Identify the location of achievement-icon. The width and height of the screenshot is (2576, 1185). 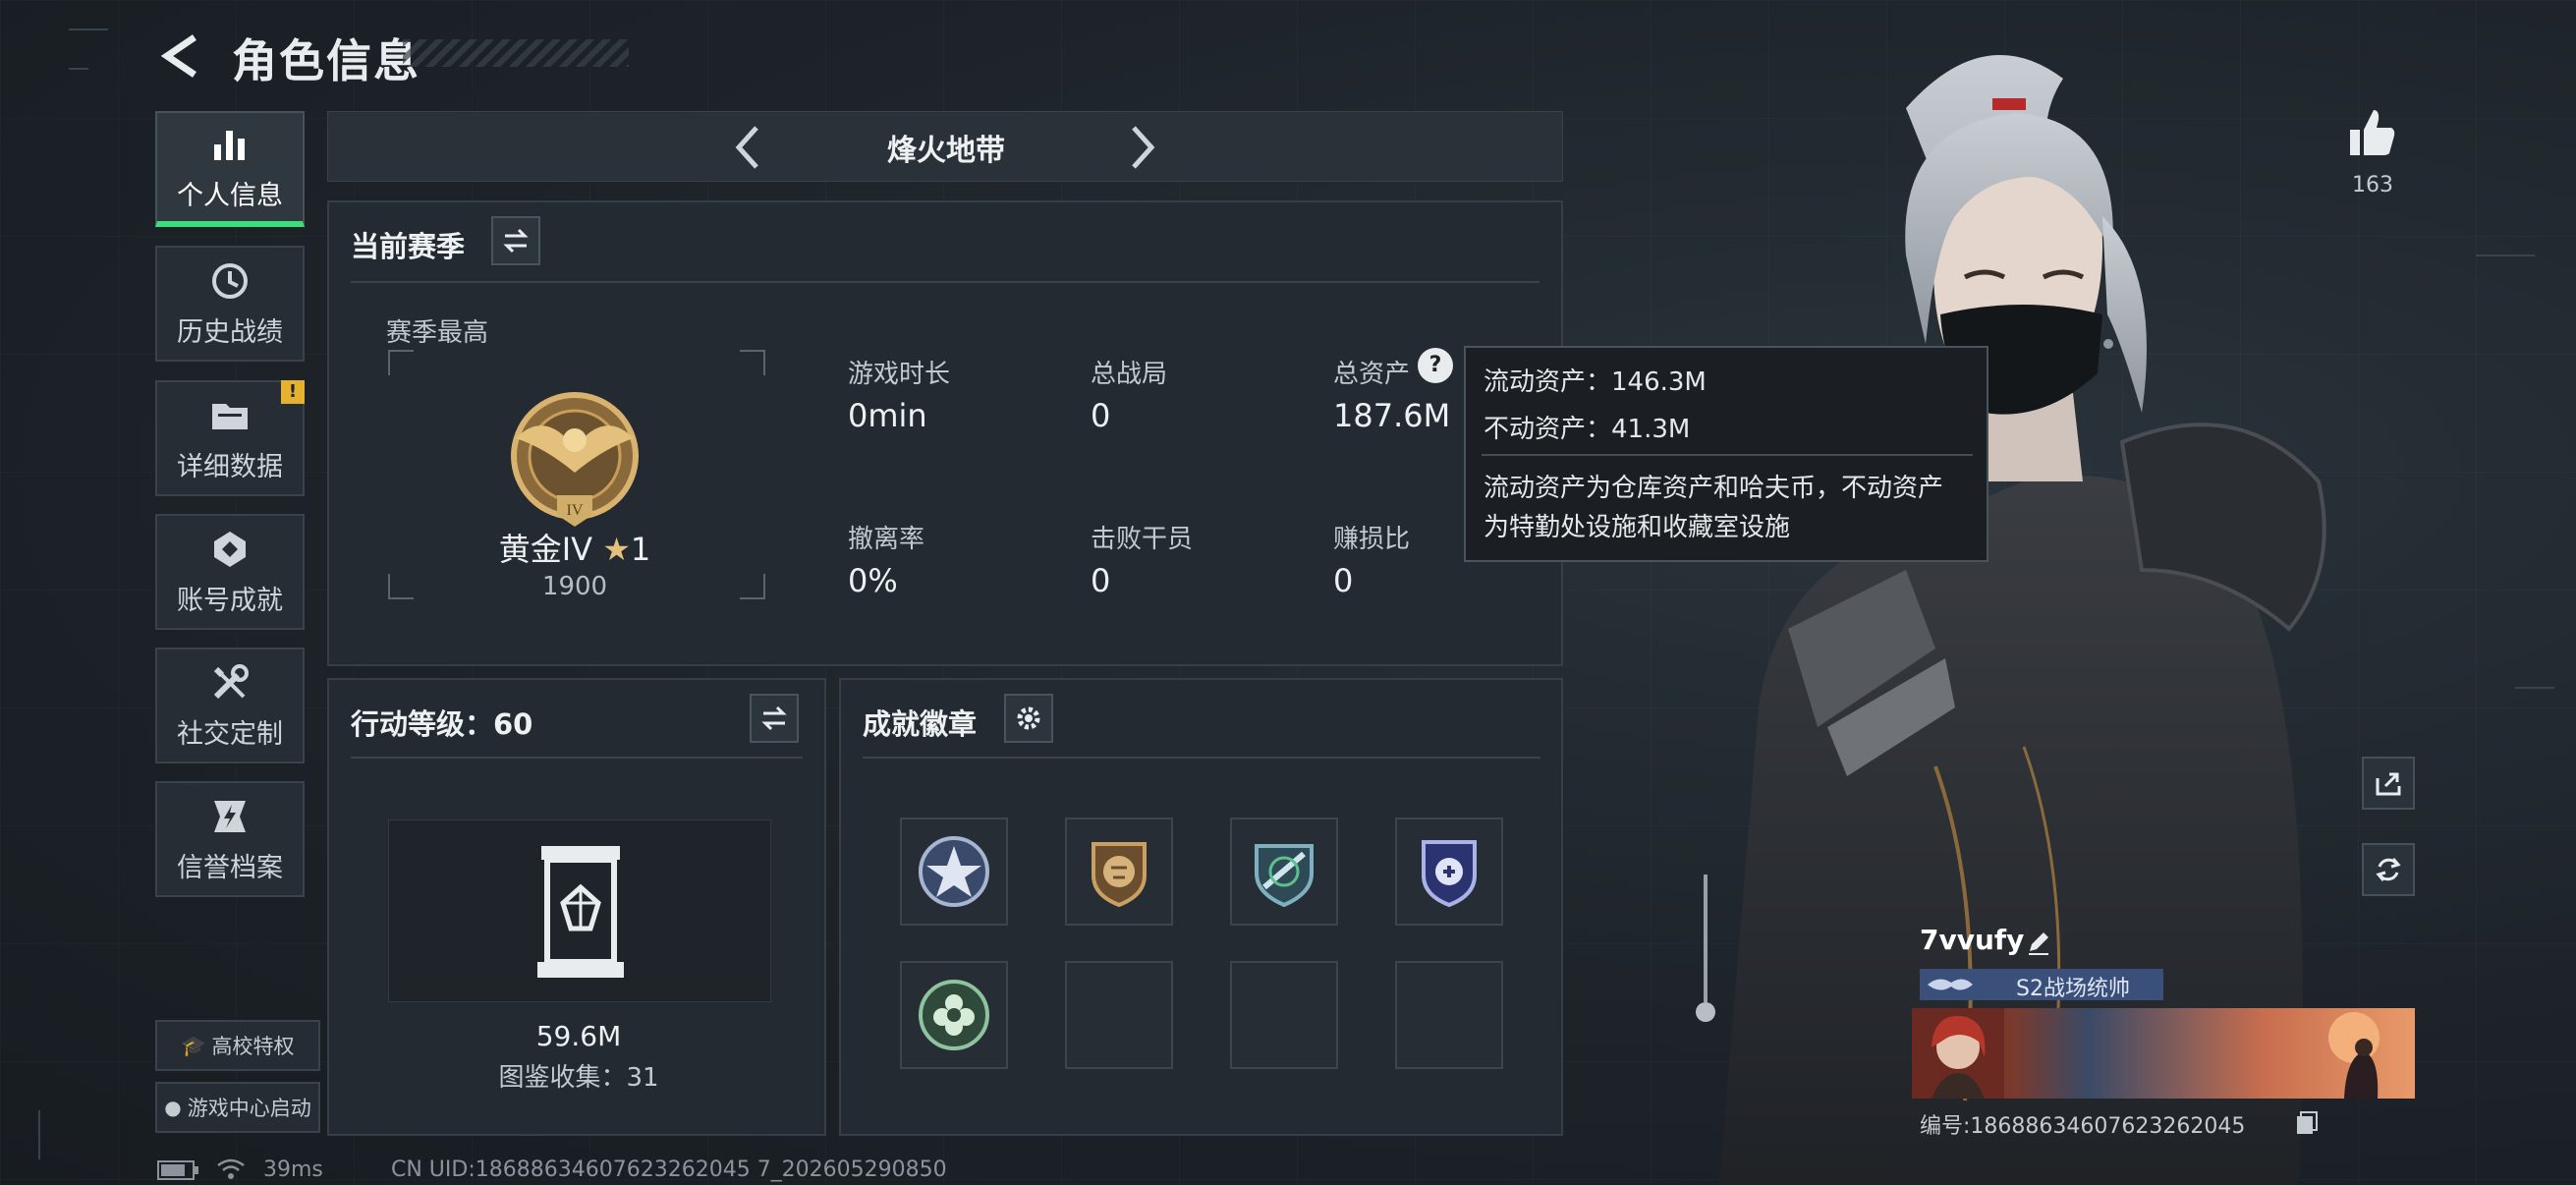
(230, 549).